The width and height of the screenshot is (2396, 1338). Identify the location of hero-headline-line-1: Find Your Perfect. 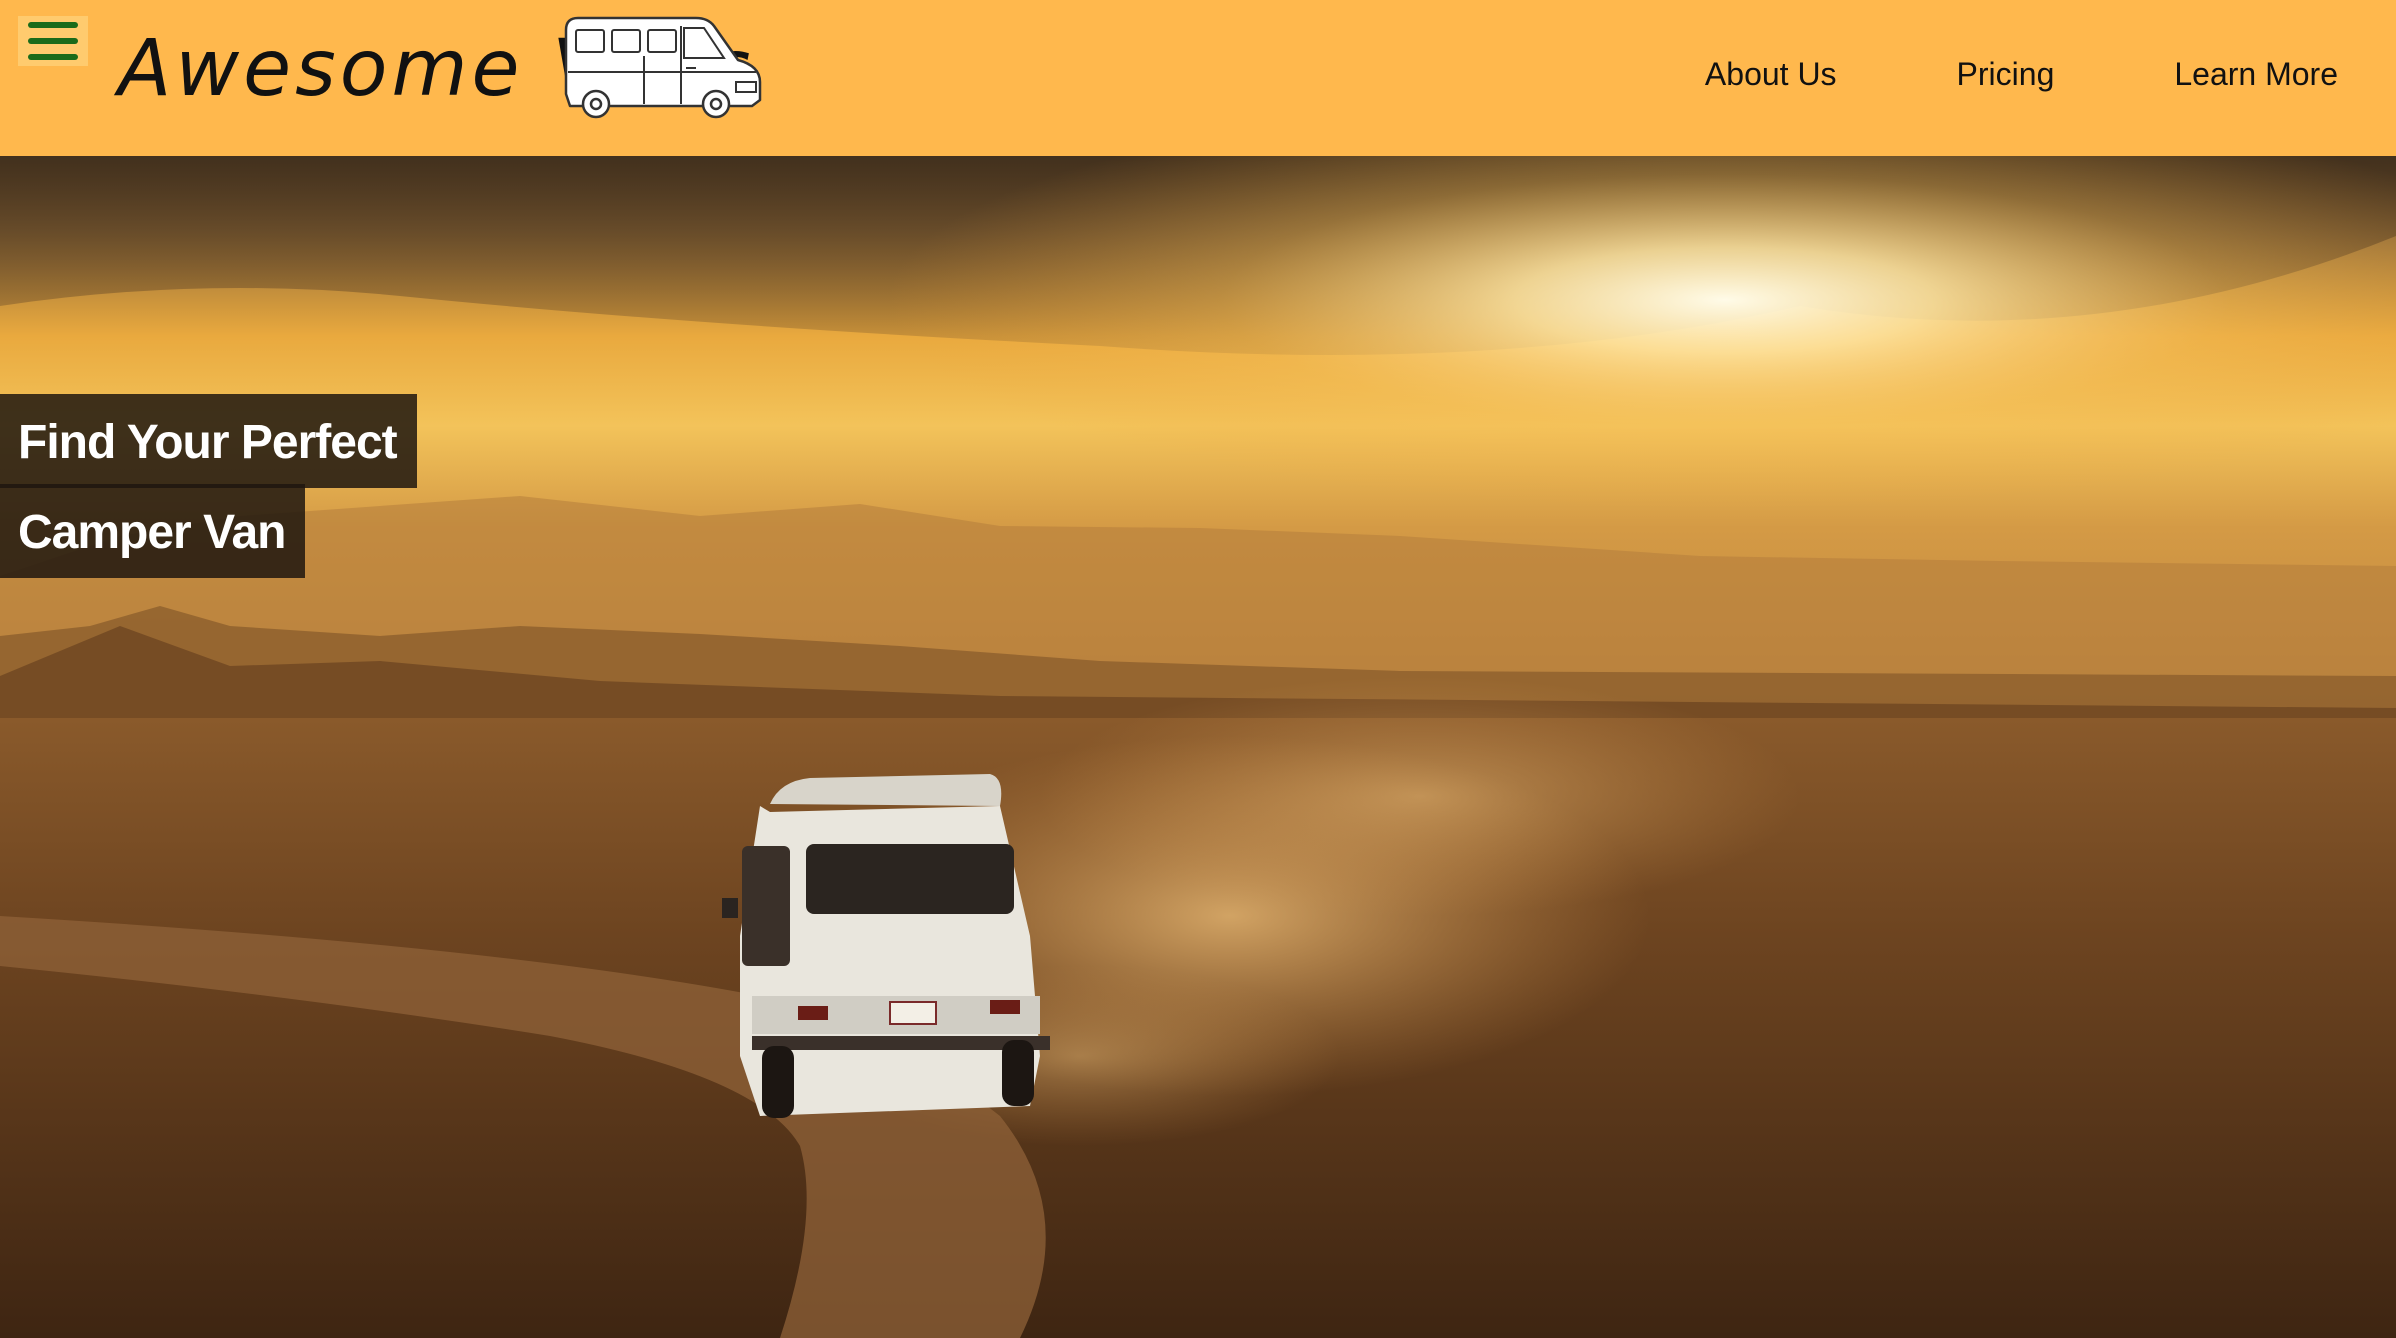
(208, 441).